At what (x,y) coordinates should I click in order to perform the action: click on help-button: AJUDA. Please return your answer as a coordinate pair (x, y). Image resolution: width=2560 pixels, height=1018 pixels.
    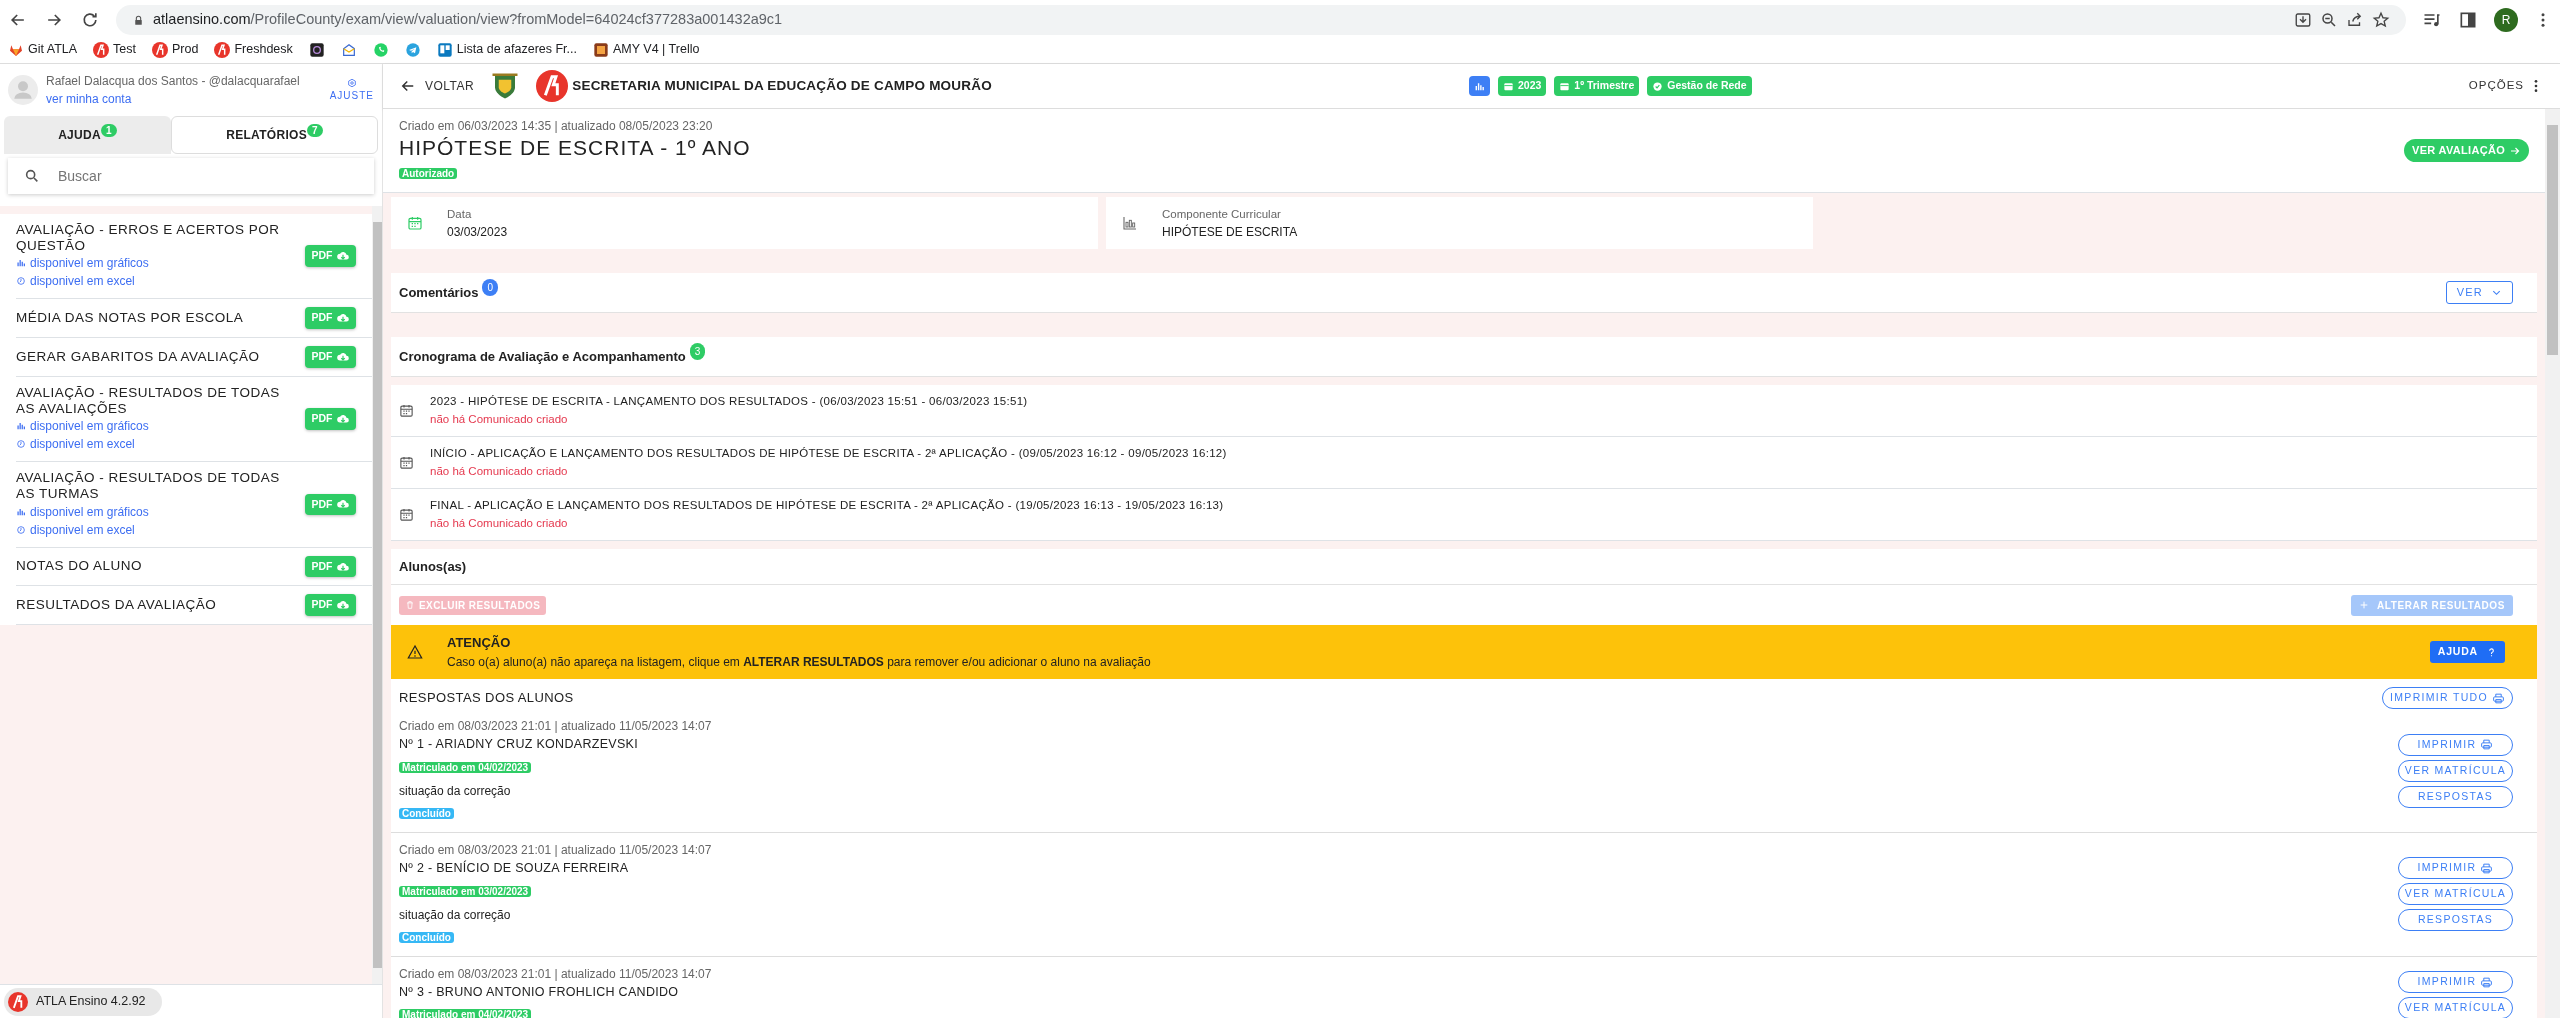
    Looking at the image, I should click on (2467, 652).